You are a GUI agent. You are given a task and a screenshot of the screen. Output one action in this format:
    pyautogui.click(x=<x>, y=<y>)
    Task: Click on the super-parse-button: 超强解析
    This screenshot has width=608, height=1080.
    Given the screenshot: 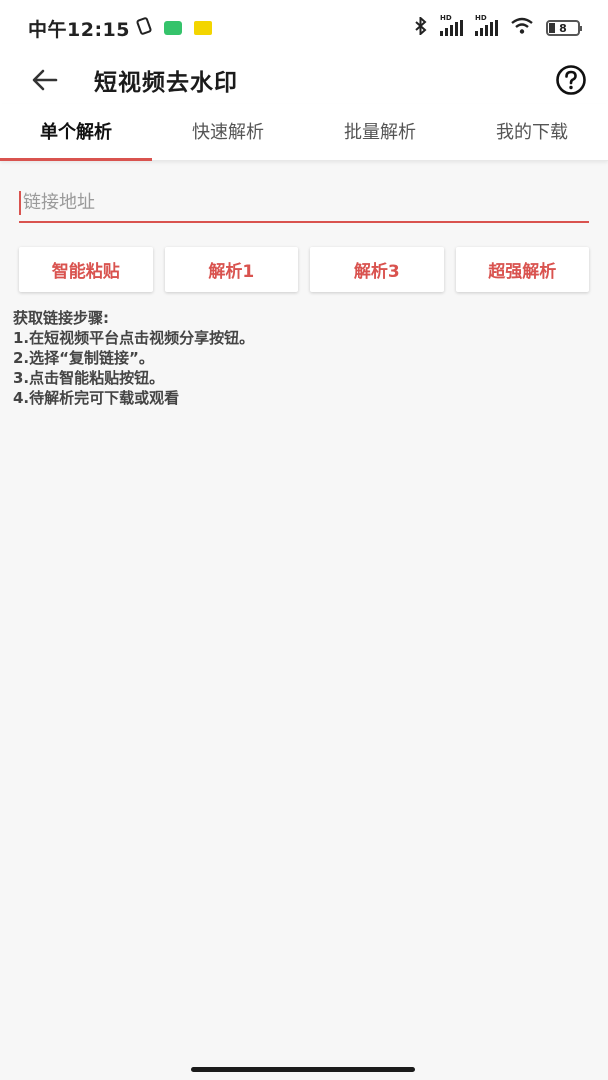 What is the action you would take?
    pyautogui.click(x=522, y=269)
    